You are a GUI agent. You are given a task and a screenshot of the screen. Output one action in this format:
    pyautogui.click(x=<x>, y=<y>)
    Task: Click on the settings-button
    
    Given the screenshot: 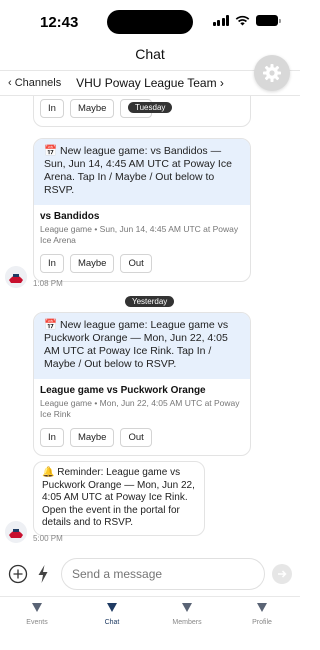 What is the action you would take?
    pyautogui.click(x=272, y=73)
    